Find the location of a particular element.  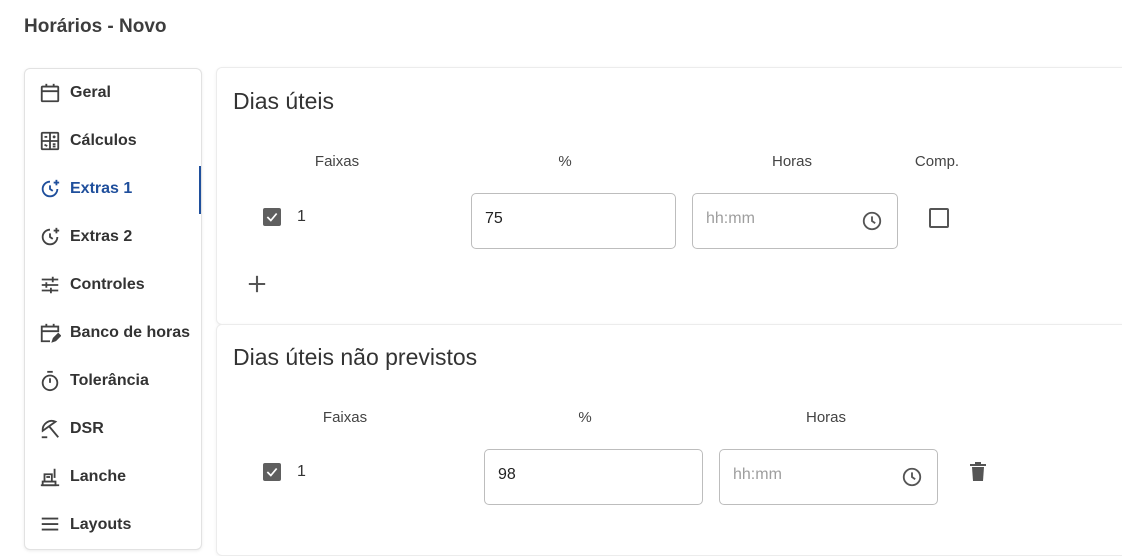

sidebar-item-lanche: Lanche is located at coordinates (112, 478).